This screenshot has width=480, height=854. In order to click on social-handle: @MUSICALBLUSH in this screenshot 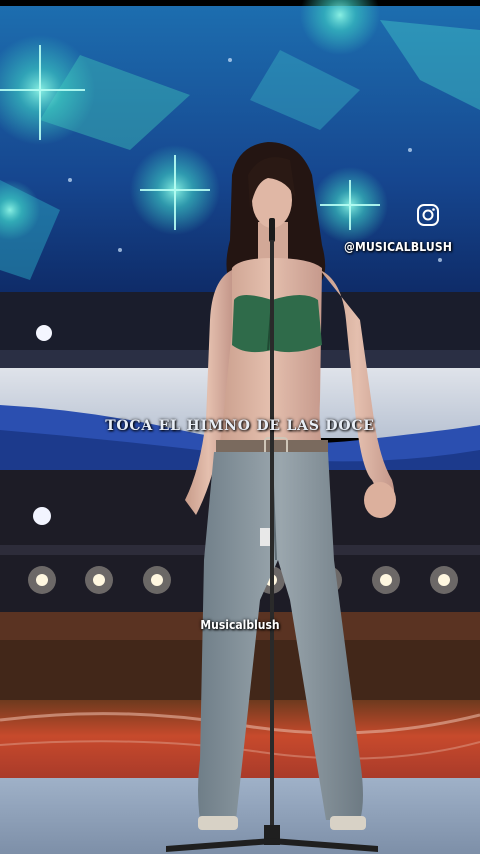, I will do `click(398, 247)`.